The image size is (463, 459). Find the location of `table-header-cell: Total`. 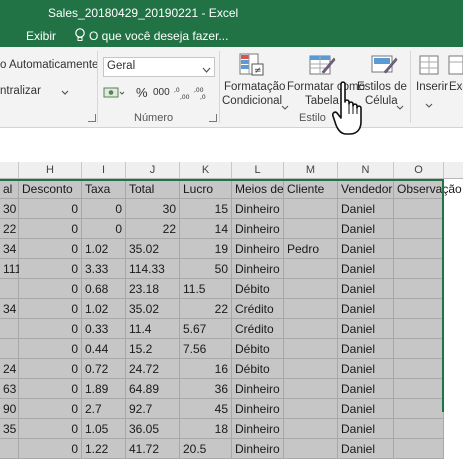

table-header-cell: Total is located at coordinates (153, 189).